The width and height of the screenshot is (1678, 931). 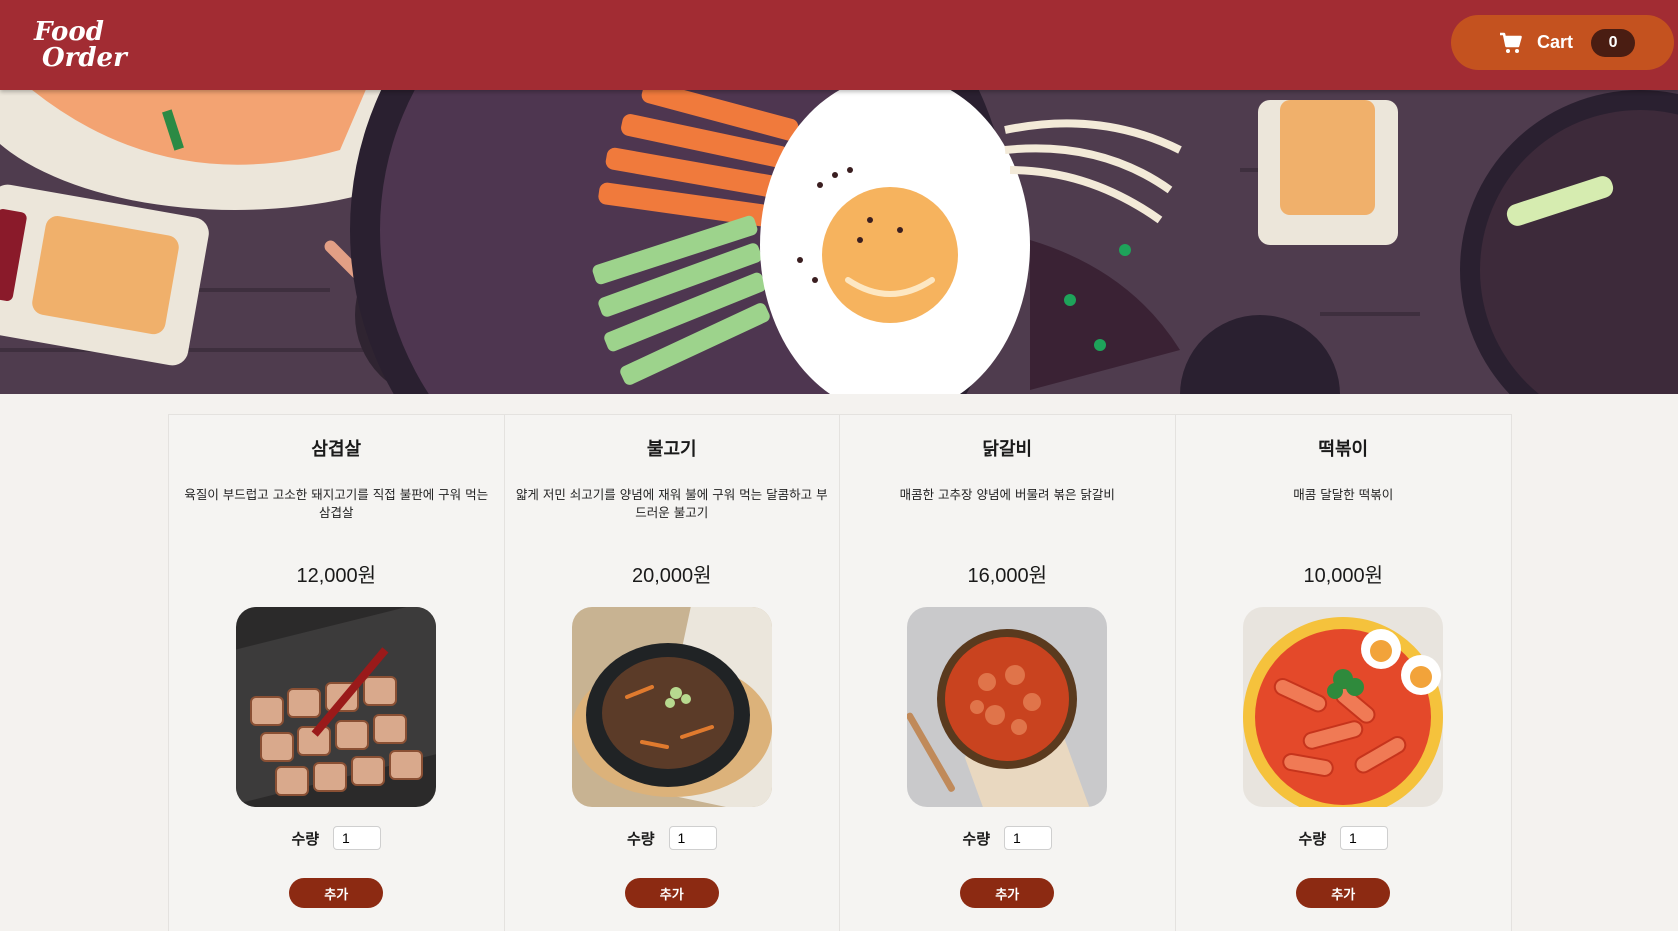 I want to click on menu-item-price: 20,000원, so click(x=671, y=576).